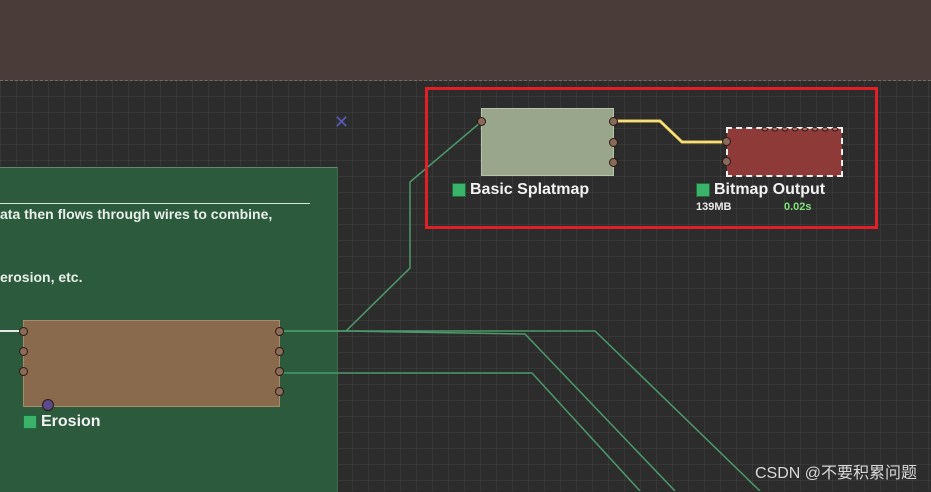 The image size is (931, 492). I want to click on erosion-title: Erosion, so click(71, 421).